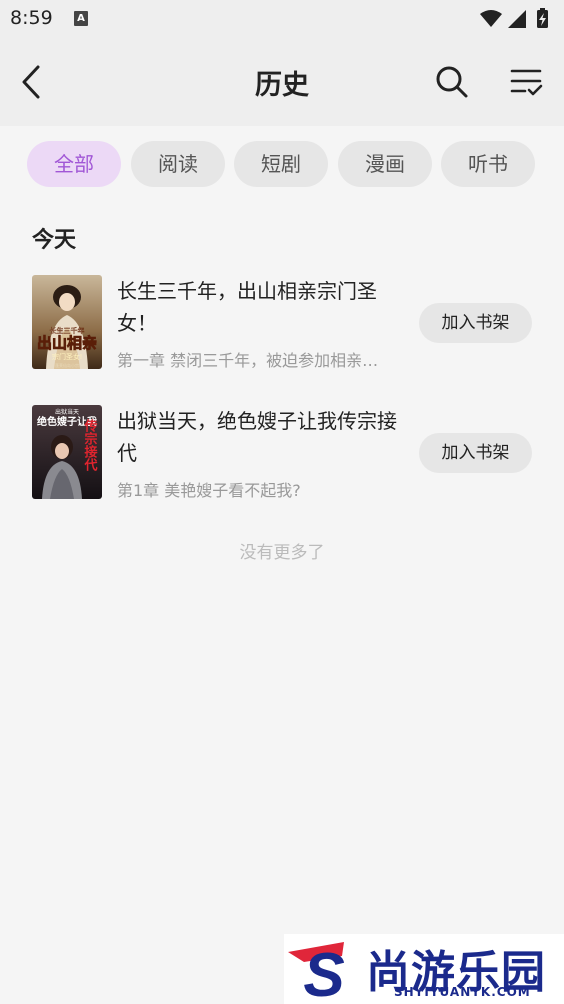  What do you see at coordinates (67, 356) in the screenshot?
I see `cover-bottom-text: 宗门圣女!` at bounding box center [67, 356].